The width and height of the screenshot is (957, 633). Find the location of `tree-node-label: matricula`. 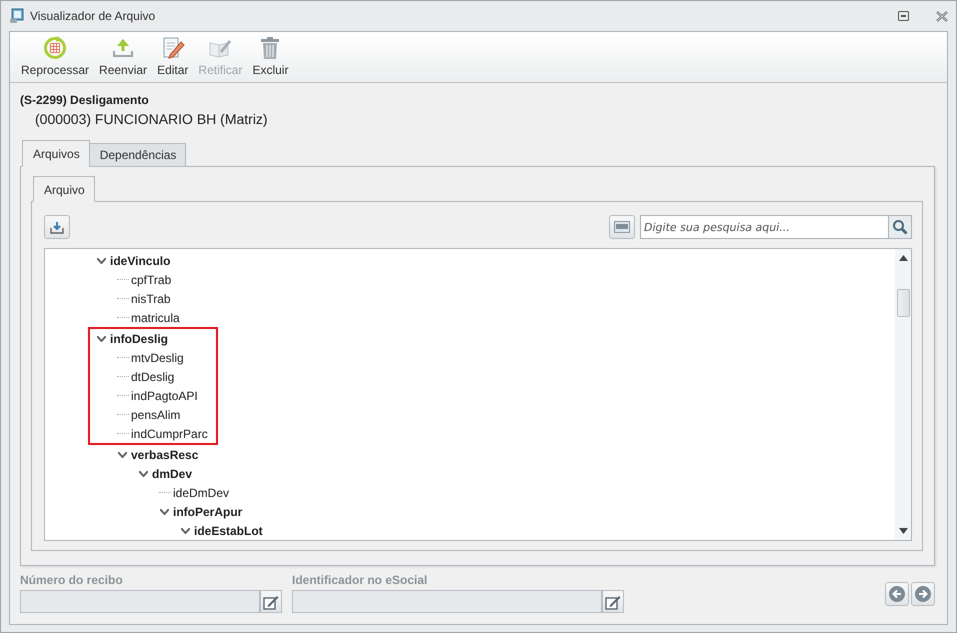

tree-node-label: matricula is located at coordinates (155, 317).